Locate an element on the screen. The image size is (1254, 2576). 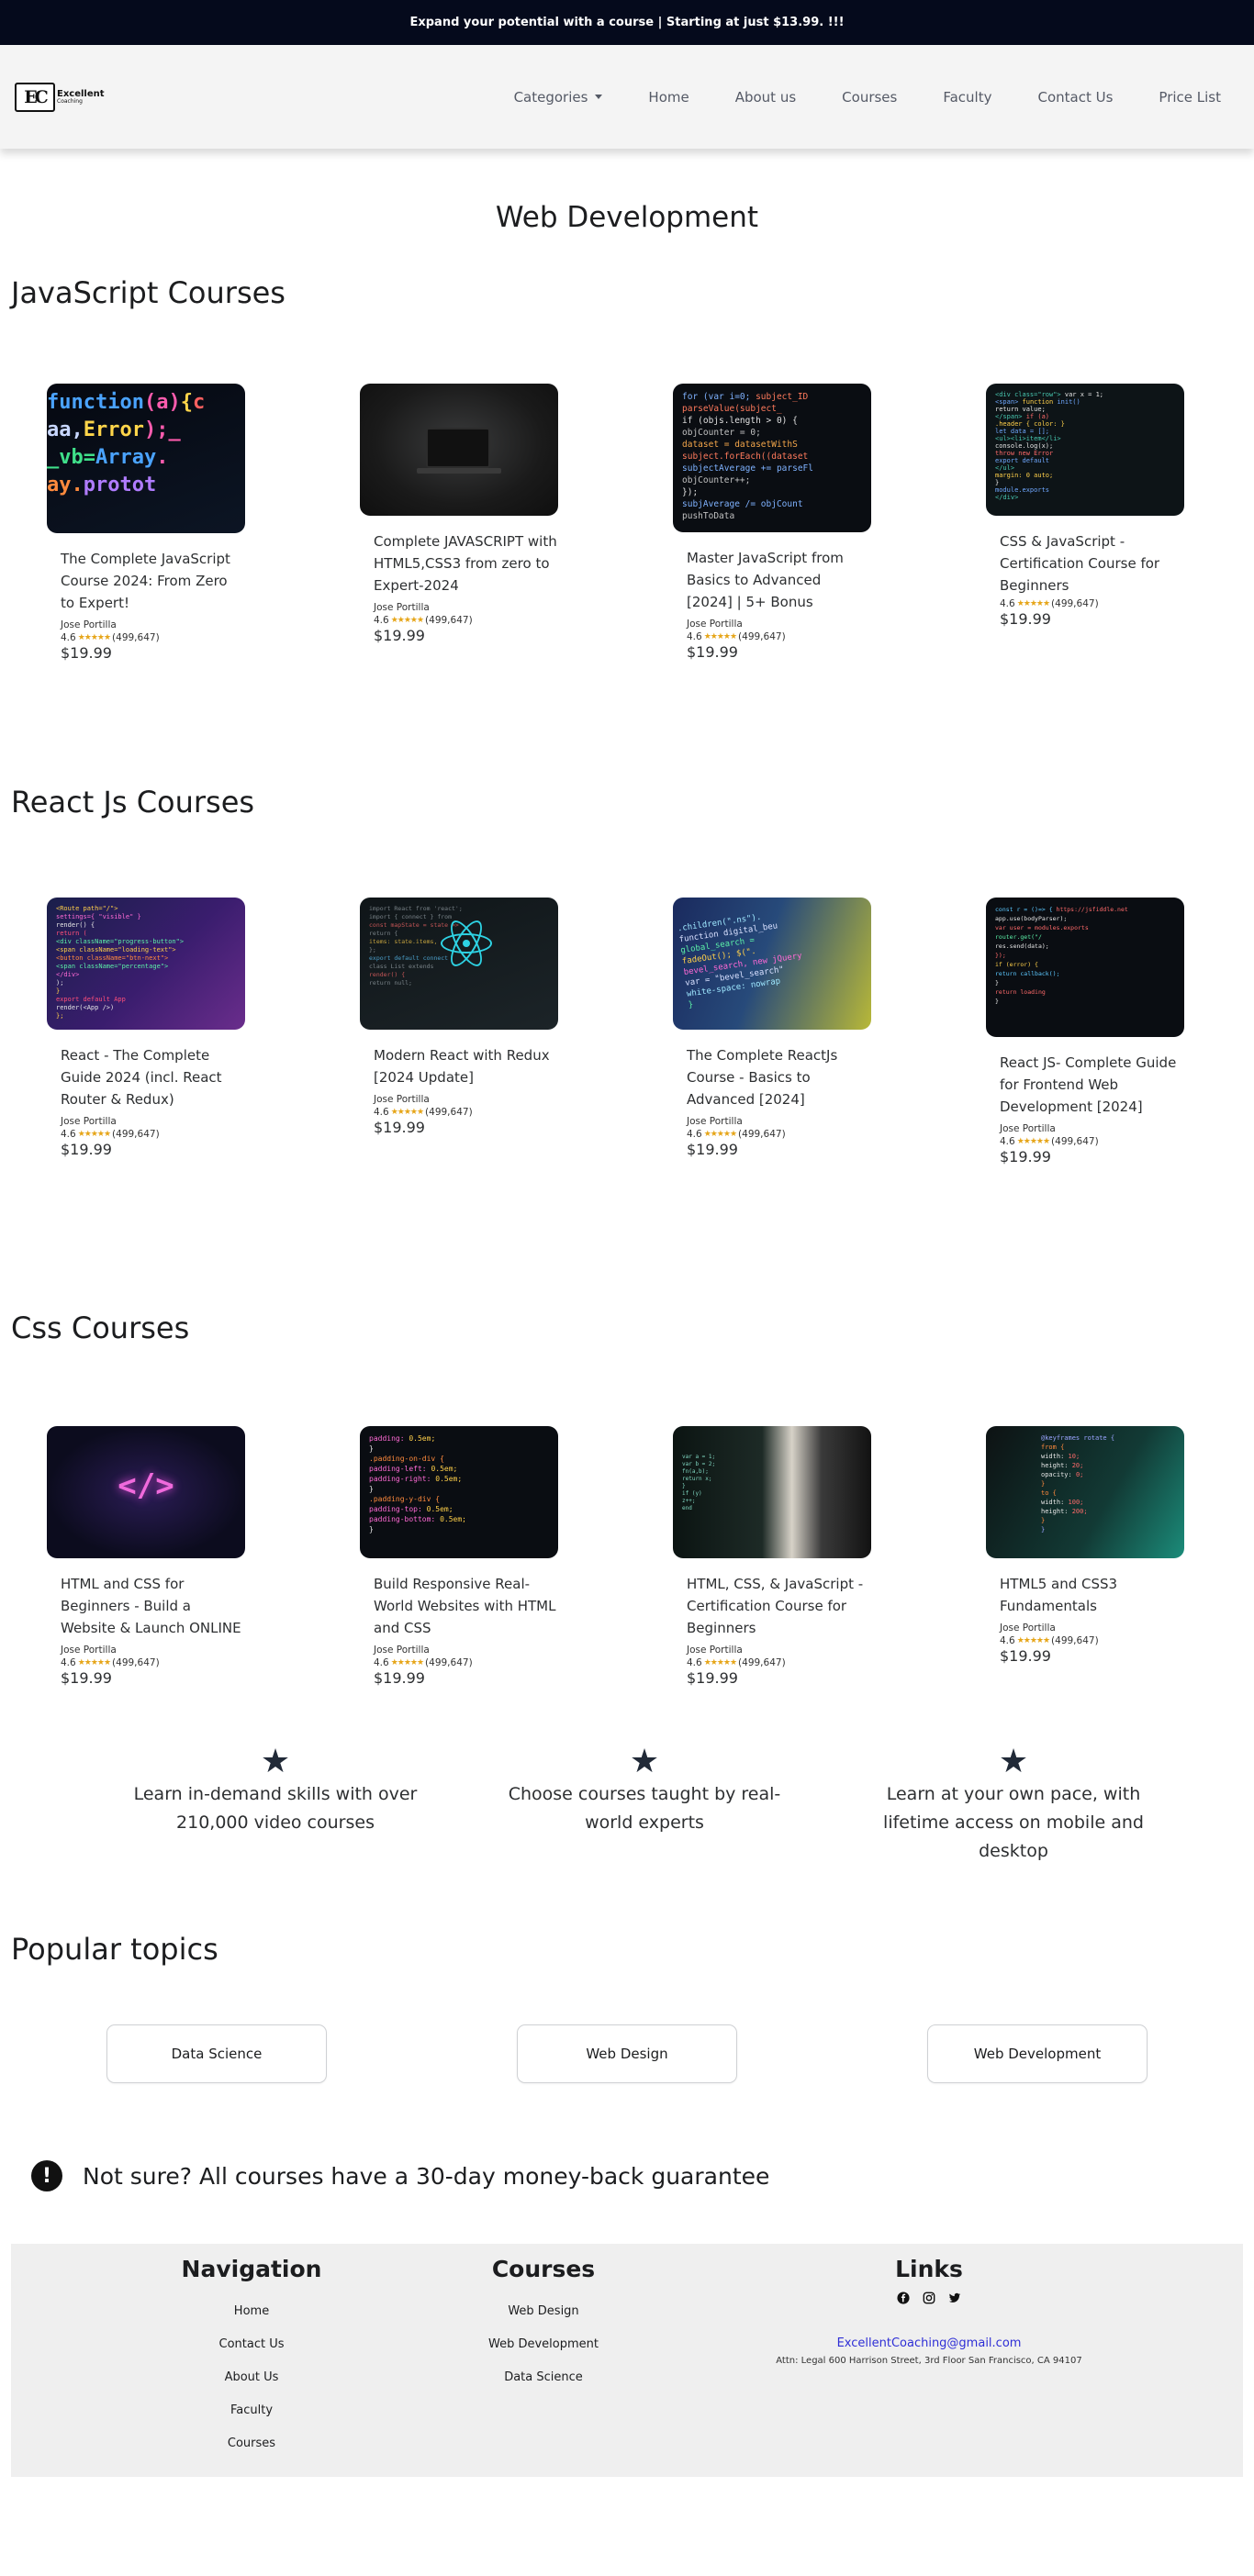
facebook-icon is located at coordinates (904, 2300).